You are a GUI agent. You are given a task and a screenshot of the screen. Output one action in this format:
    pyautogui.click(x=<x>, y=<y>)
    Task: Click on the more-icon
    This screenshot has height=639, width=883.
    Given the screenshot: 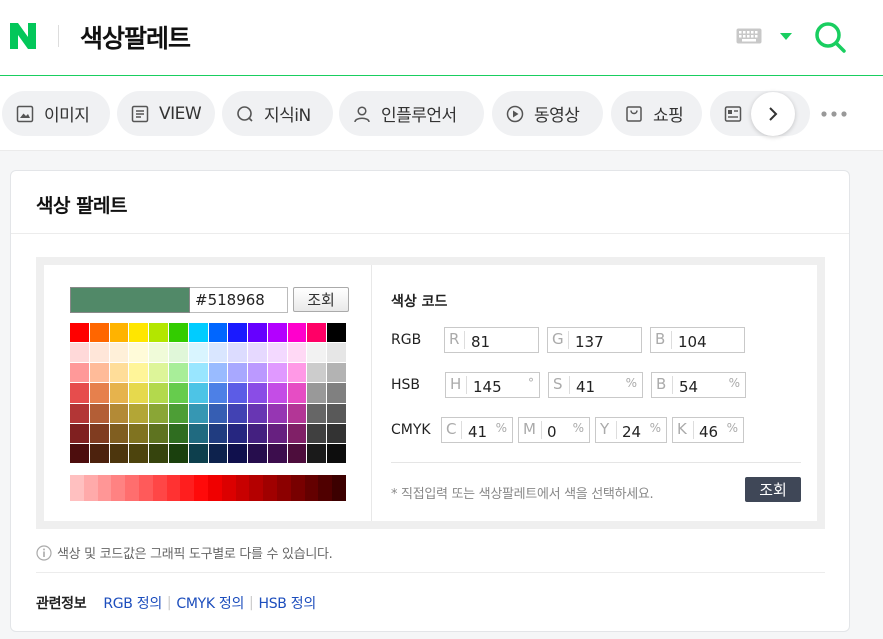 What is the action you would take?
    pyautogui.click(x=834, y=114)
    